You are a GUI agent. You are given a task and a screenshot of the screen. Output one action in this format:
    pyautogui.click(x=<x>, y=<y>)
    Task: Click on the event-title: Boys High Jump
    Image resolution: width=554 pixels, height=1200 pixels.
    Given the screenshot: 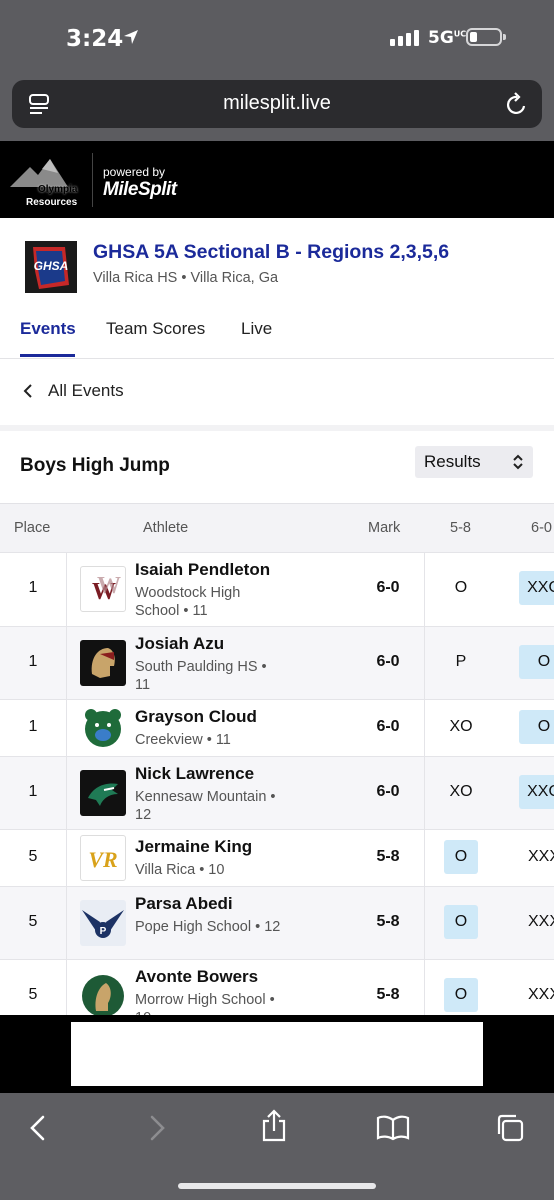 What is the action you would take?
    pyautogui.click(x=95, y=465)
    